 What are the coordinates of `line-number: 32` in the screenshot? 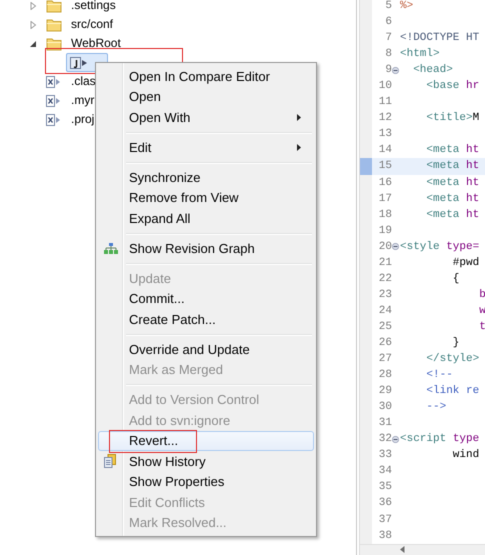 It's located at (385, 439).